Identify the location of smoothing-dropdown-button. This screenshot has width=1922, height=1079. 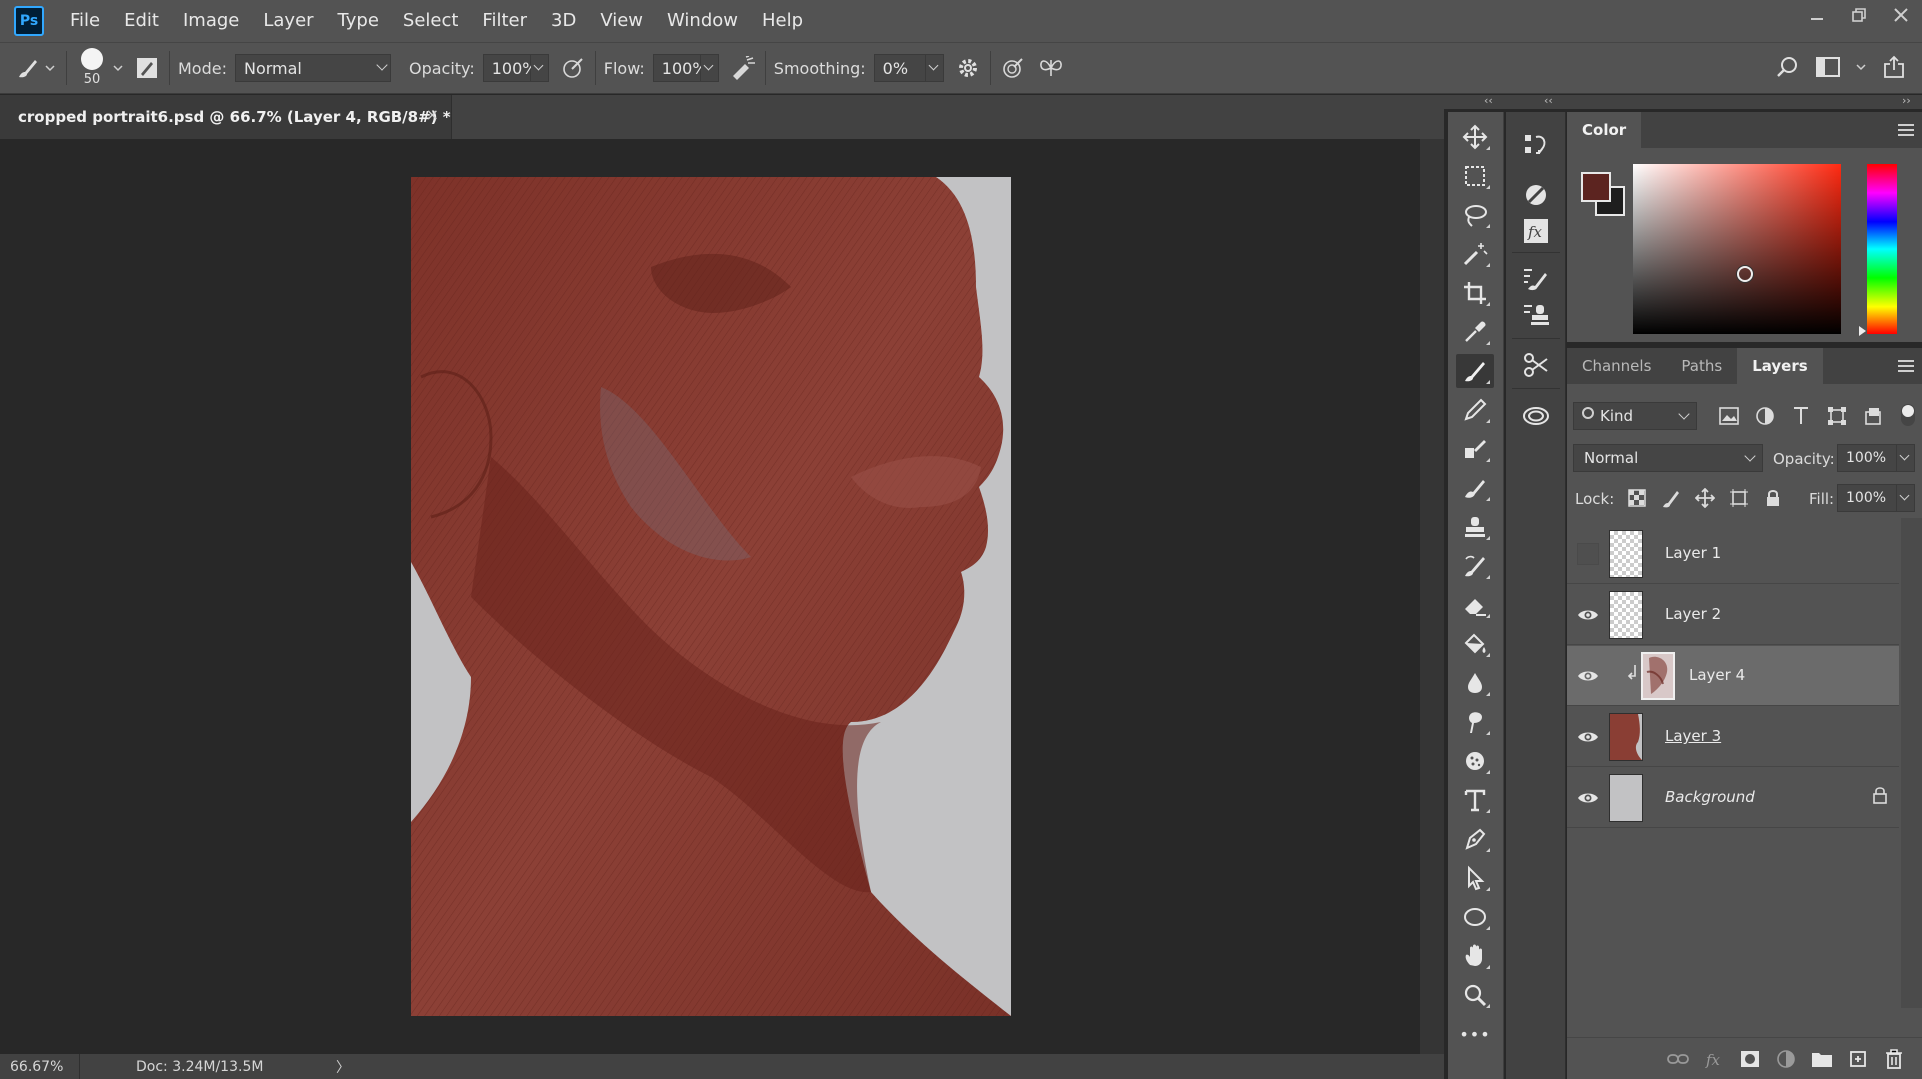
(934, 68).